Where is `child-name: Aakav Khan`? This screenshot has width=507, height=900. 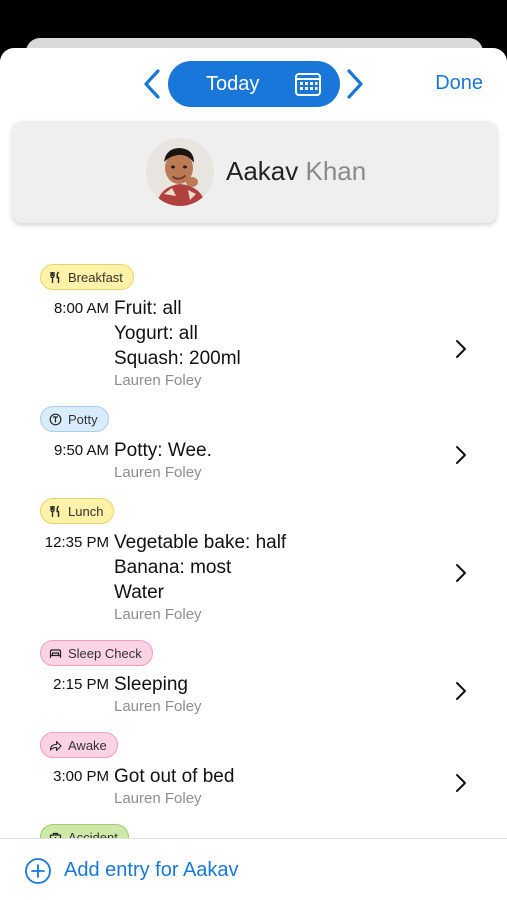 child-name: Aakav Khan is located at coordinates (296, 171).